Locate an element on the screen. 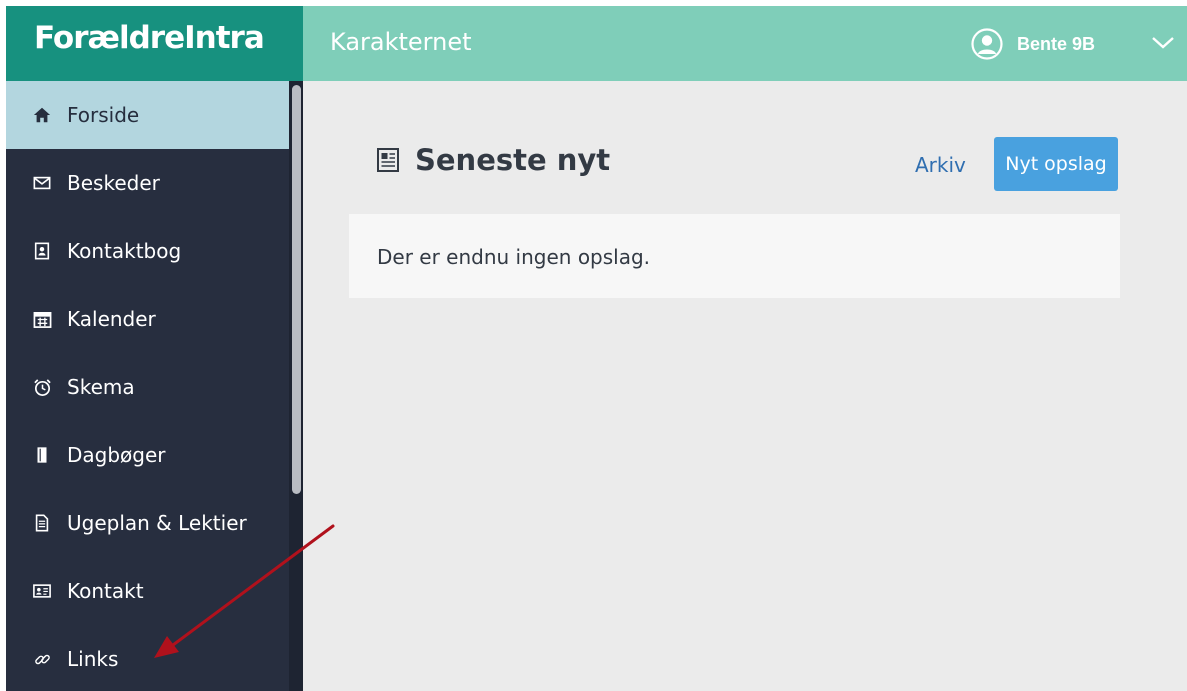  empty-message: Der er endnu ingen opslag. is located at coordinates (514, 257).